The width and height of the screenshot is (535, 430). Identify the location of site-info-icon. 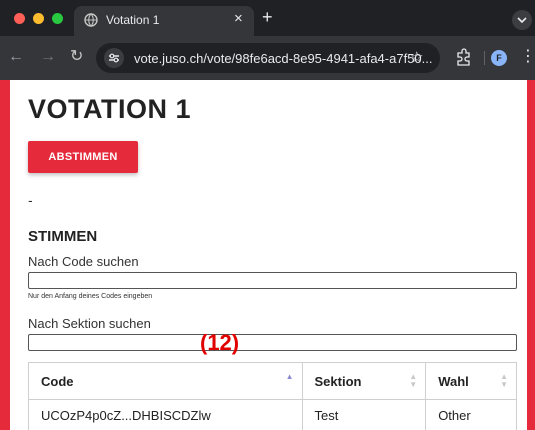
(114, 58).